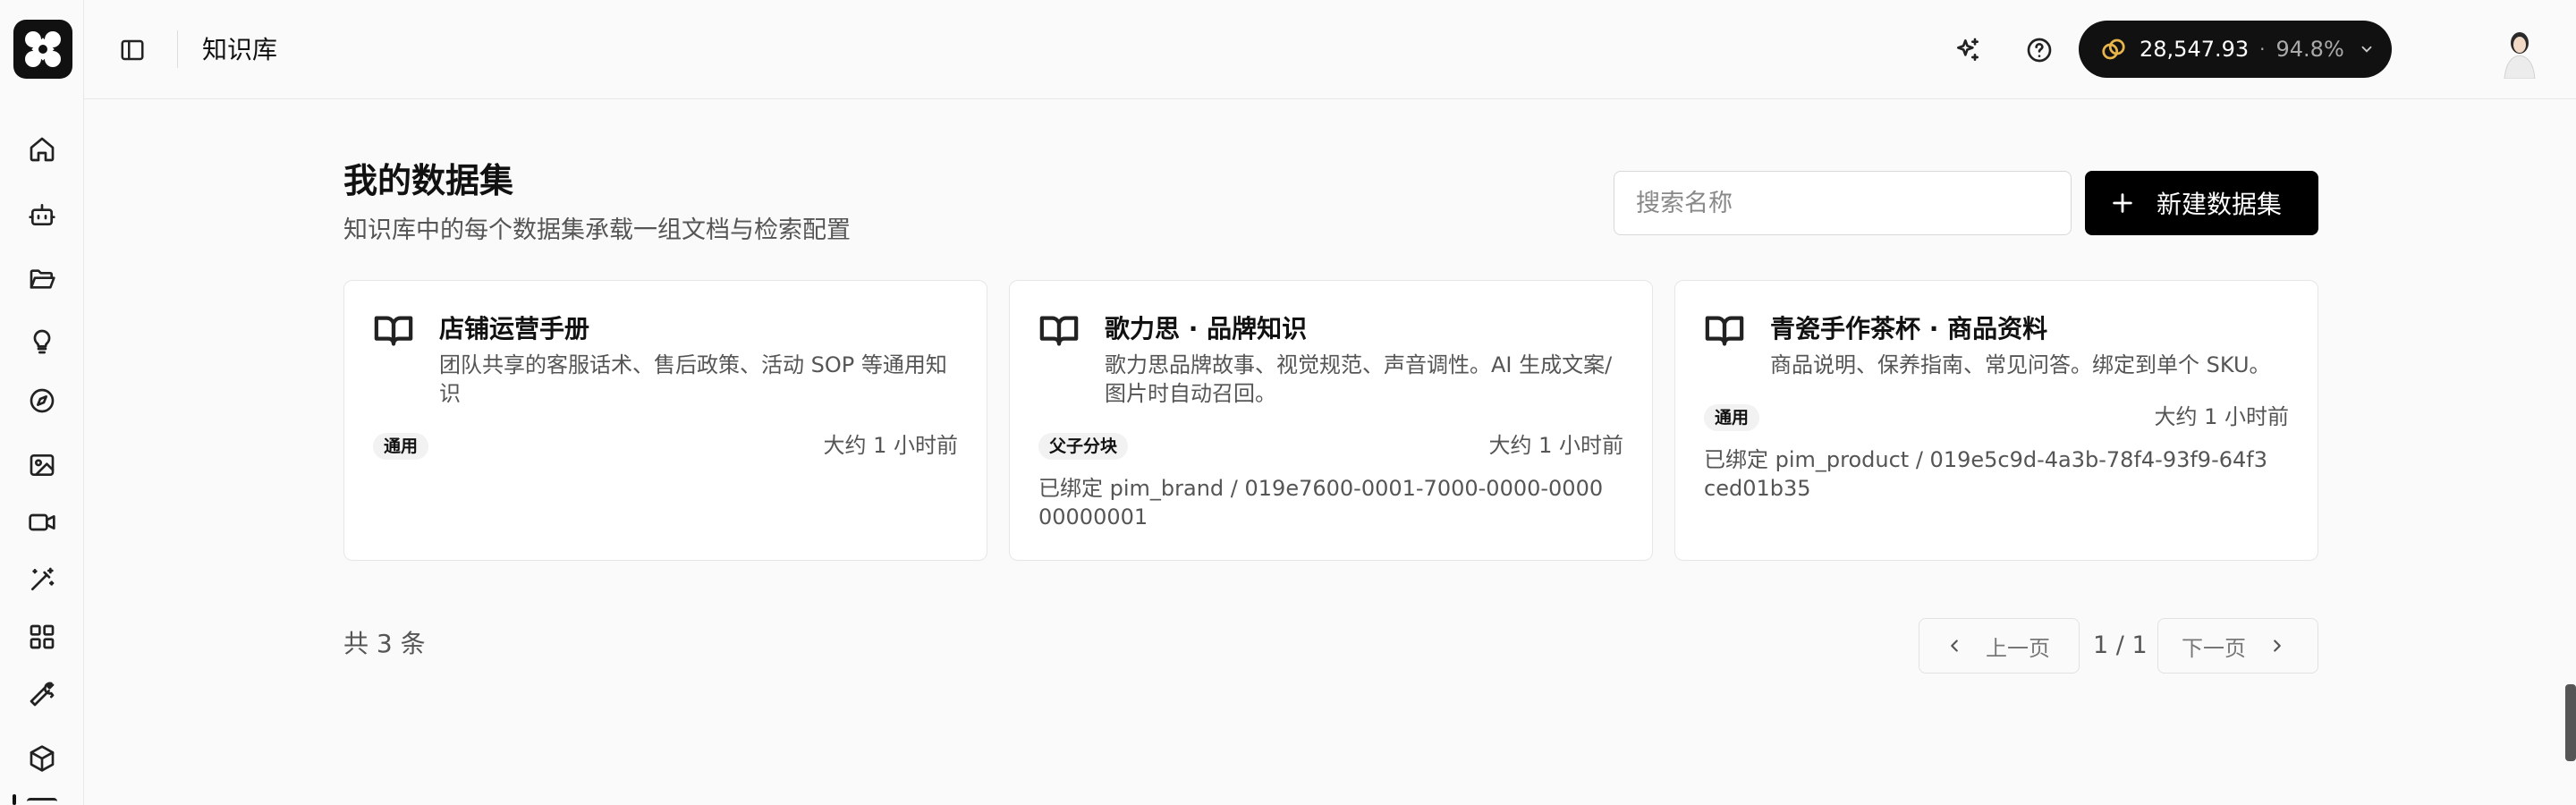  I want to click on credits-value: 28,547.93, so click(2195, 49).